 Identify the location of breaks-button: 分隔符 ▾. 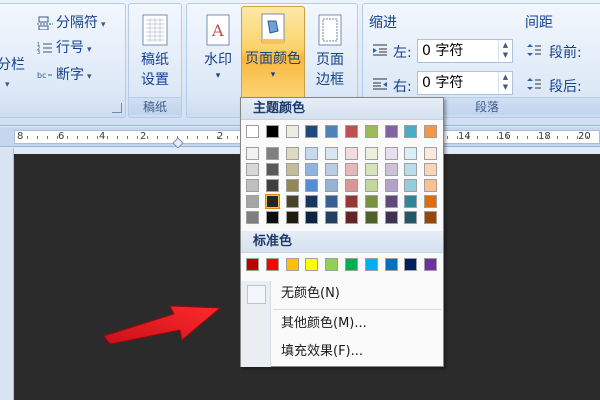
(71, 23).